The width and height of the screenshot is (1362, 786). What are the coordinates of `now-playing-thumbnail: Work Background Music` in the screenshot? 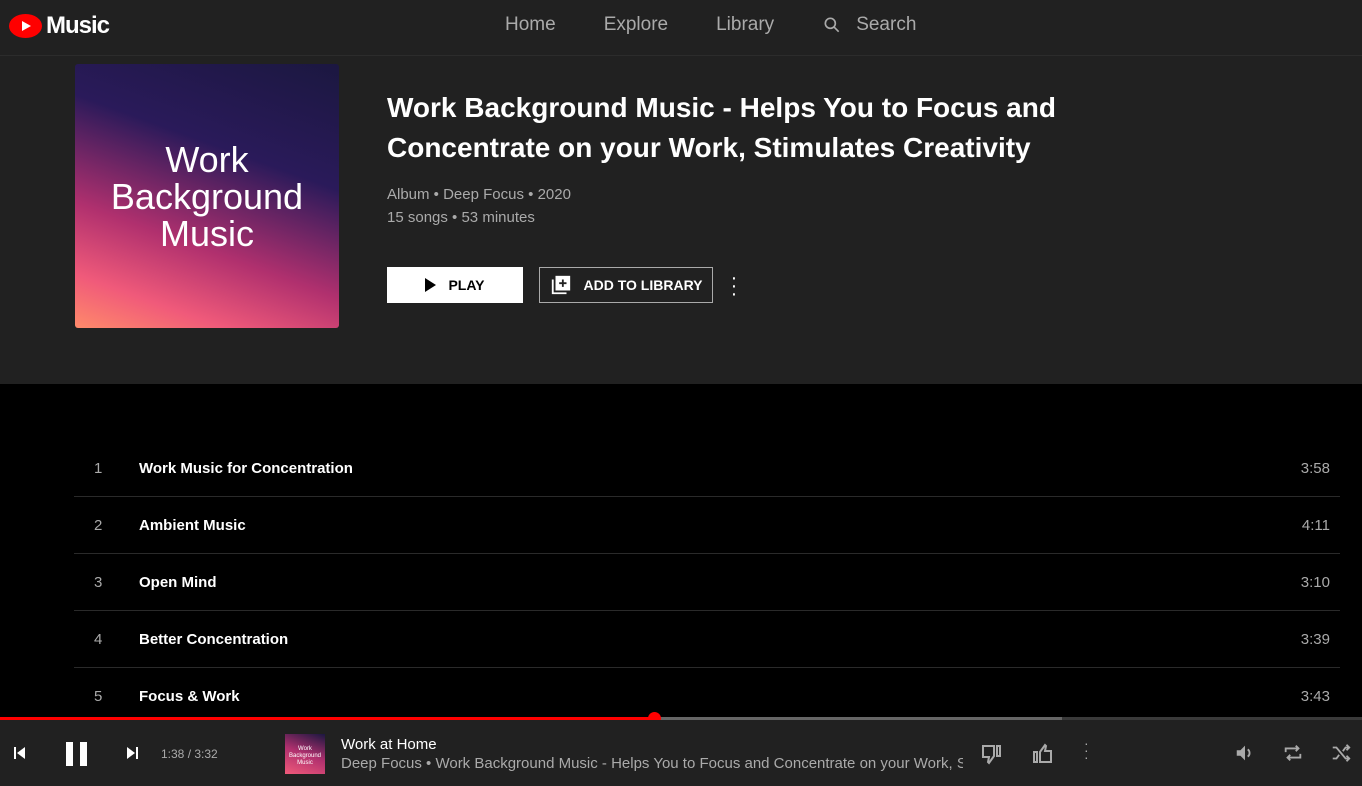 It's located at (305, 754).